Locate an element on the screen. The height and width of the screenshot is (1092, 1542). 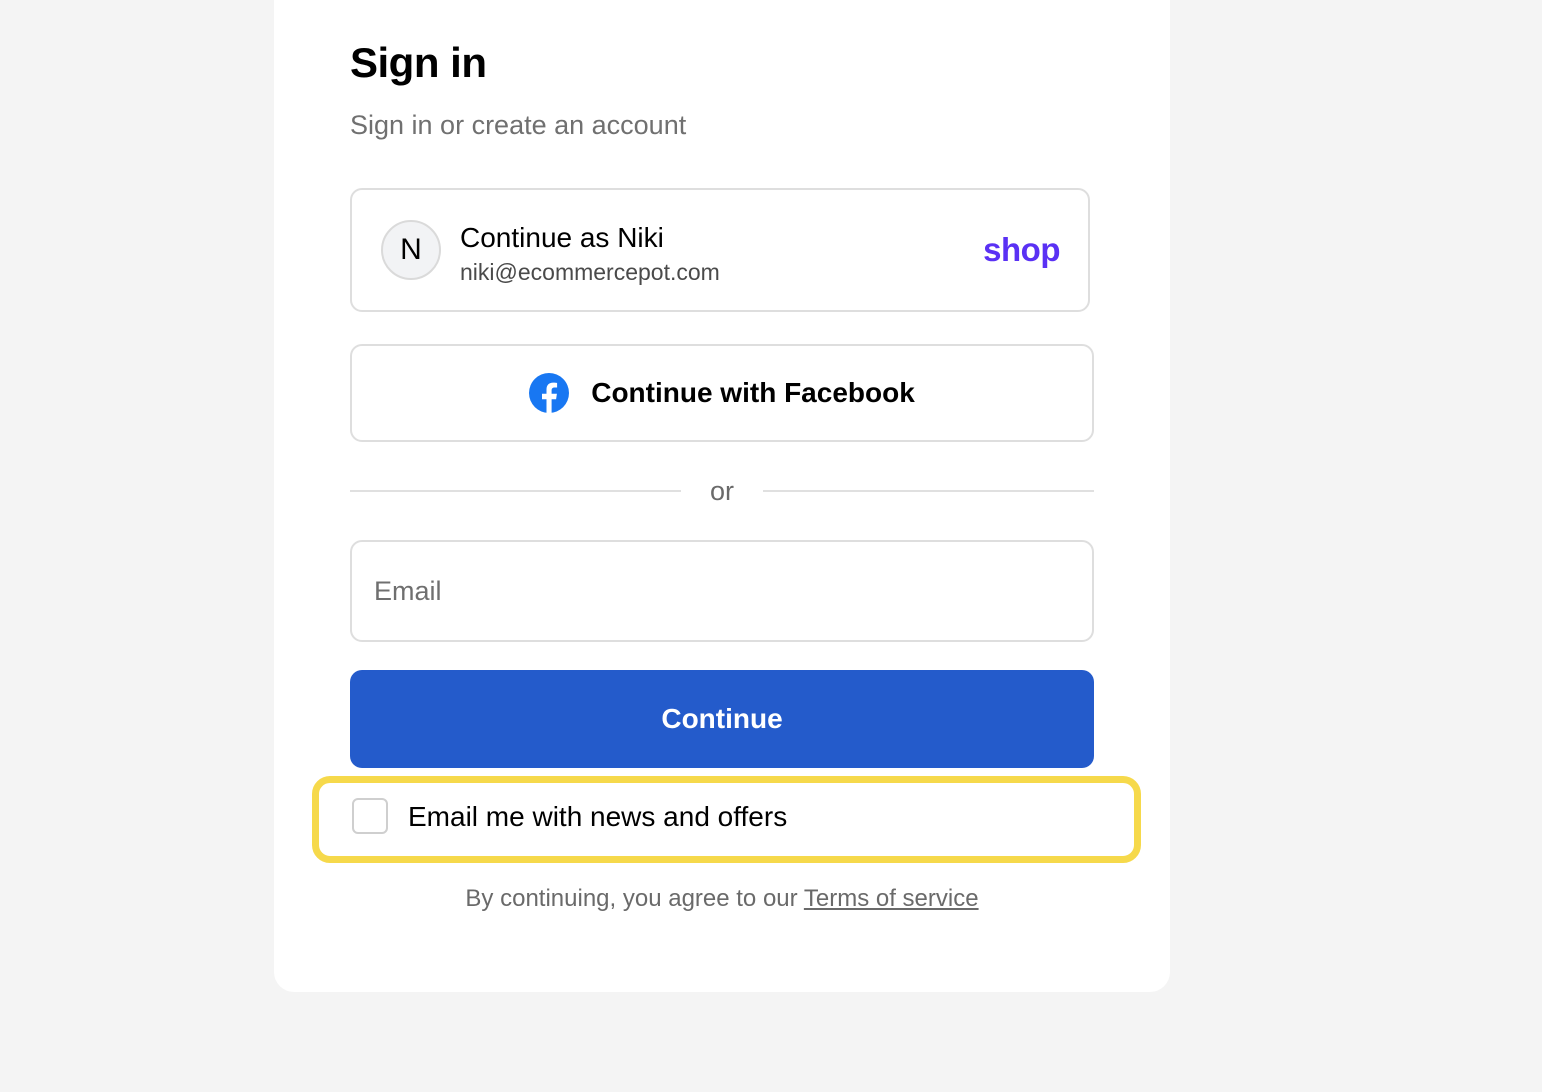
continue-with-facebook-button: Continue with Facebook is located at coordinates (722, 393).